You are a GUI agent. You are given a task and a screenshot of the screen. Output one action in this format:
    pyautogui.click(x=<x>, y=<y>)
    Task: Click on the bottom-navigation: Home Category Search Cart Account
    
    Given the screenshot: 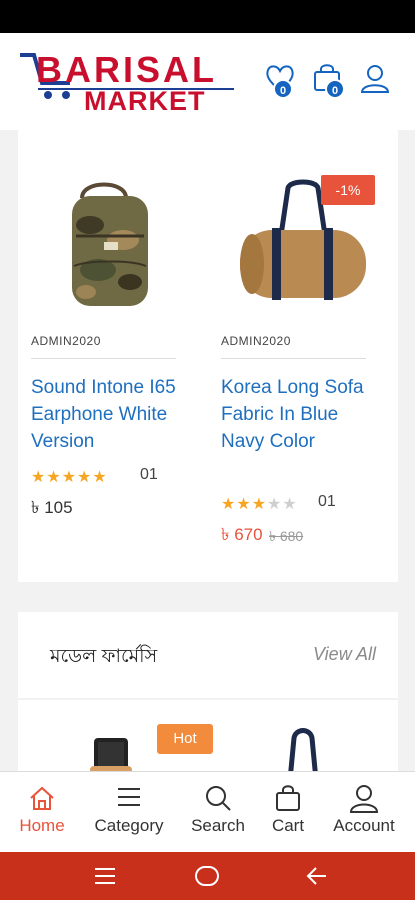 What is the action you would take?
    pyautogui.click(x=207, y=811)
    